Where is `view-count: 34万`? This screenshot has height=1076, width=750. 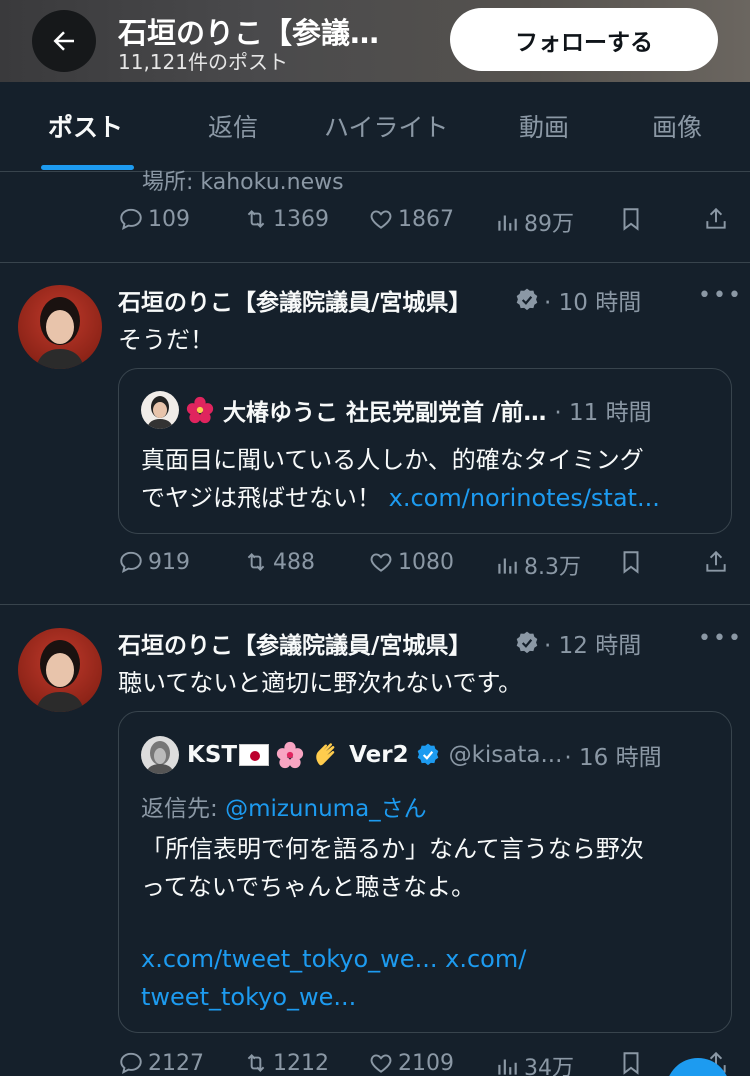
view-count: 34万 is located at coordinates (549, 1066).